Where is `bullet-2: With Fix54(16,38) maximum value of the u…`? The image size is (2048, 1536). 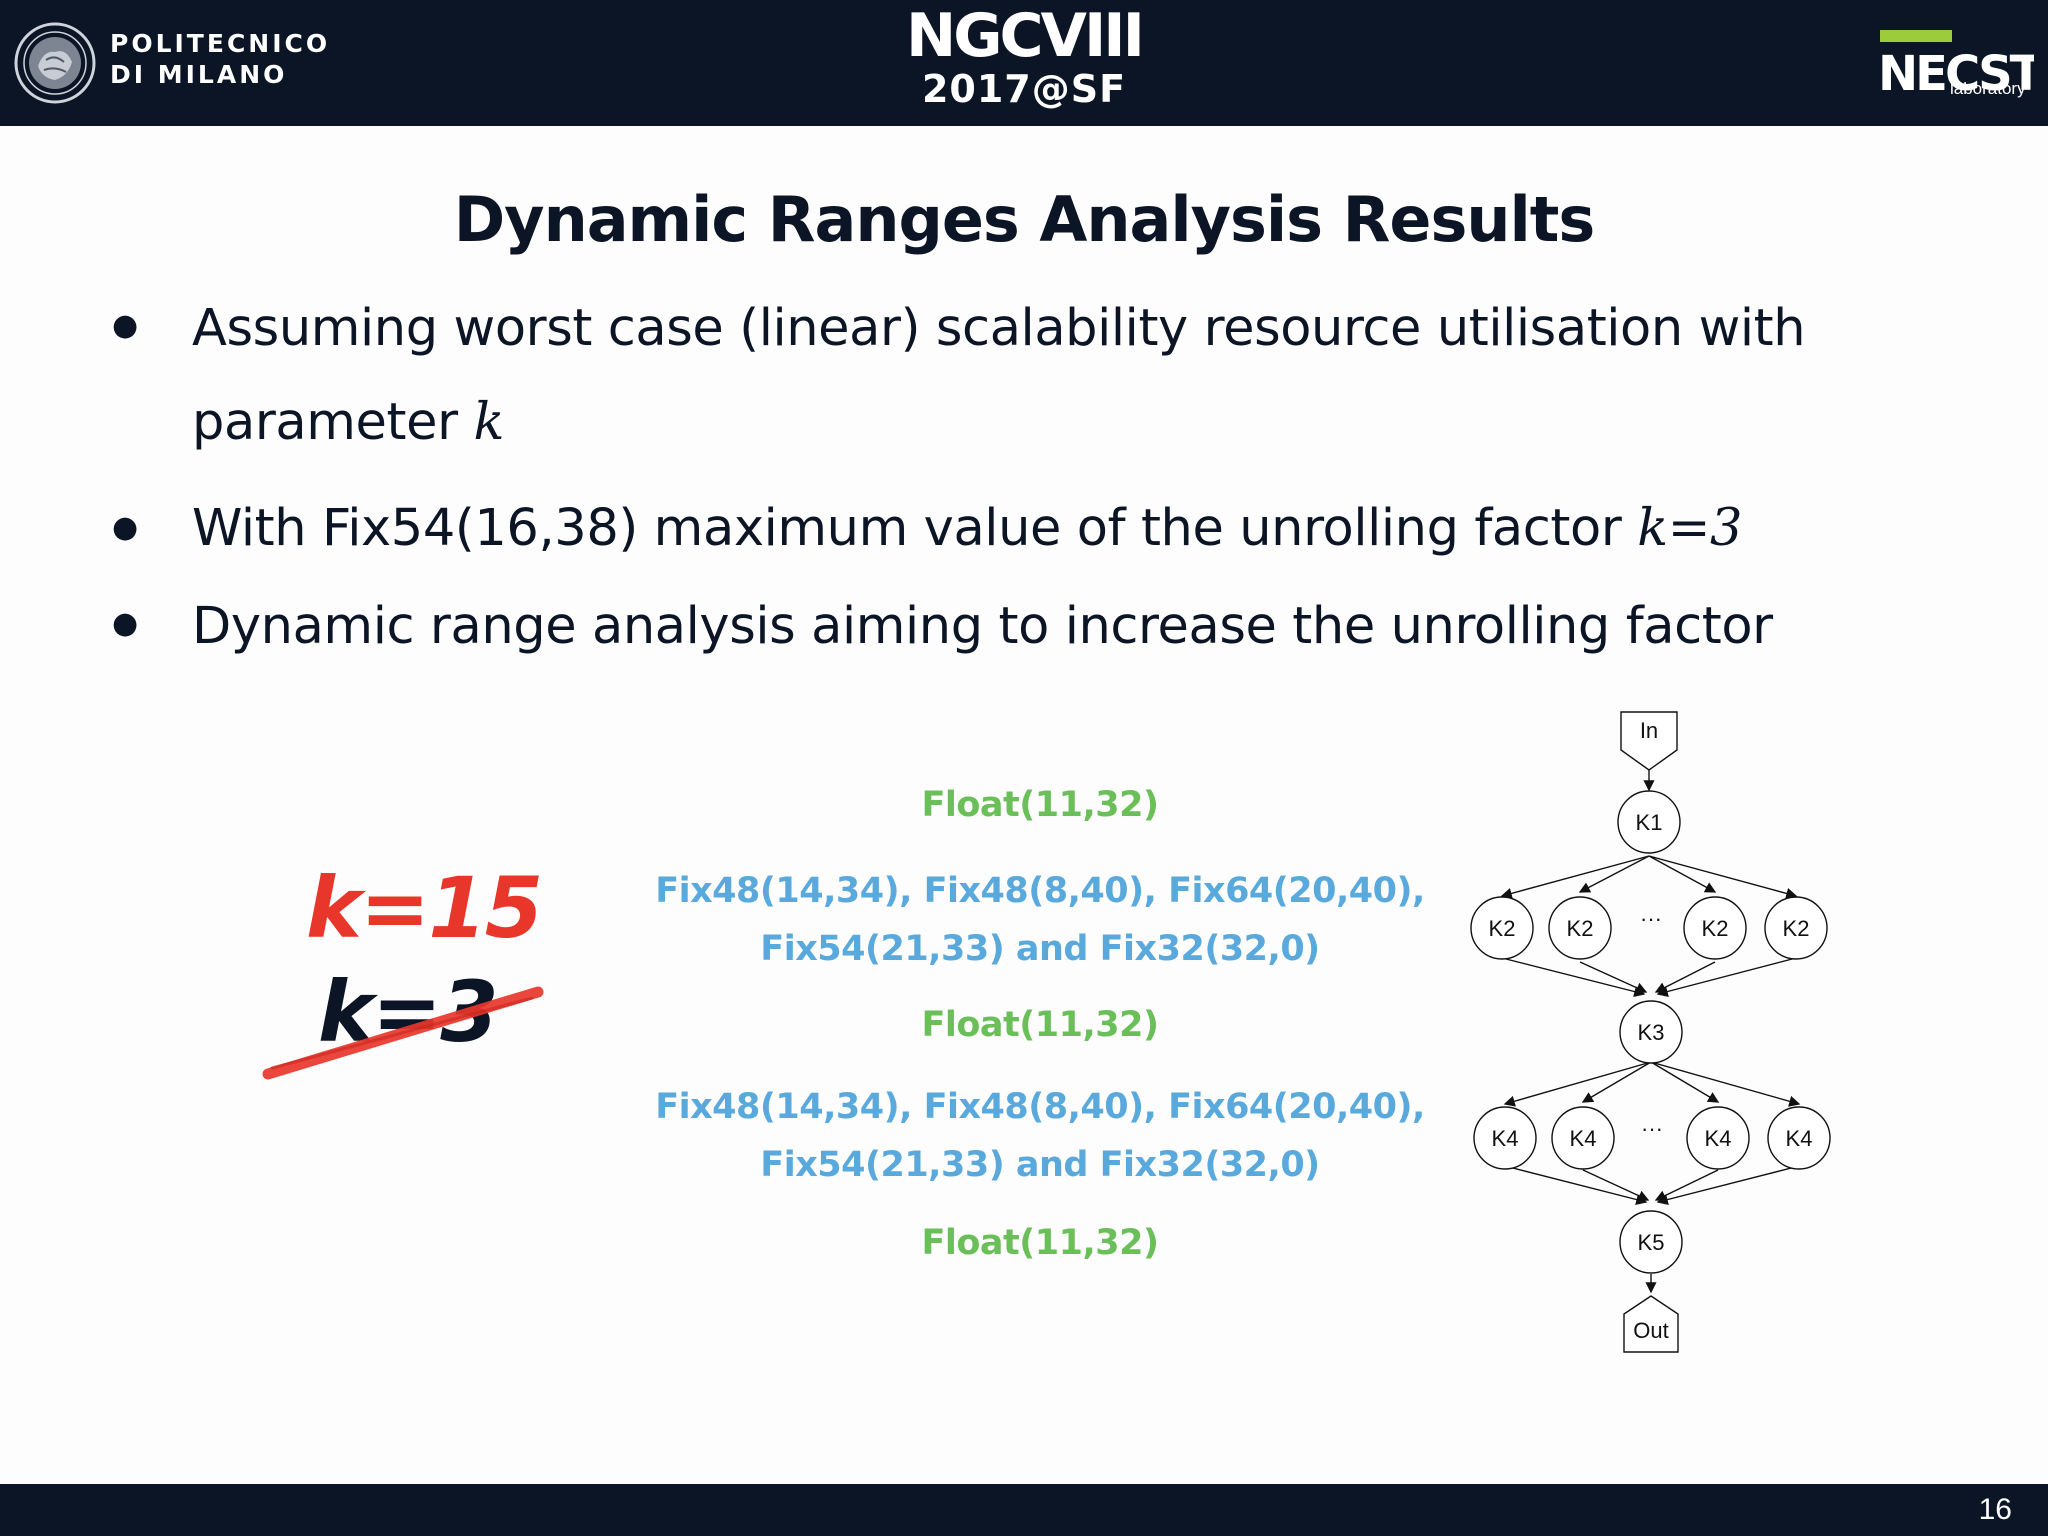 bullet-2: With Fix54(16,38) maximum value of the u… is located at coordinates (967, 529).